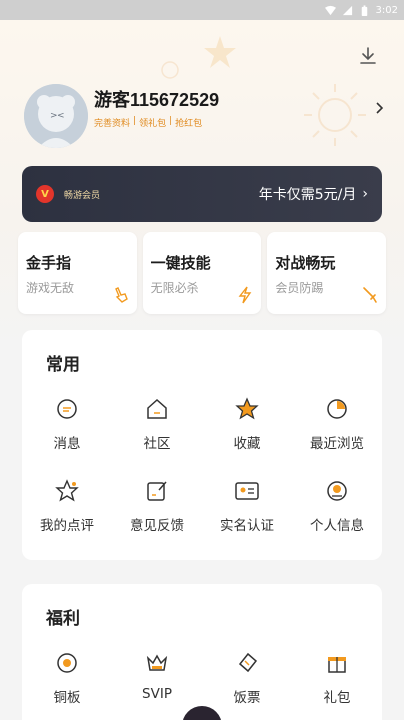 The height and width of the screenshot is (720, 404). I want to click on grid-item-community: 社区, so click(157, 433).